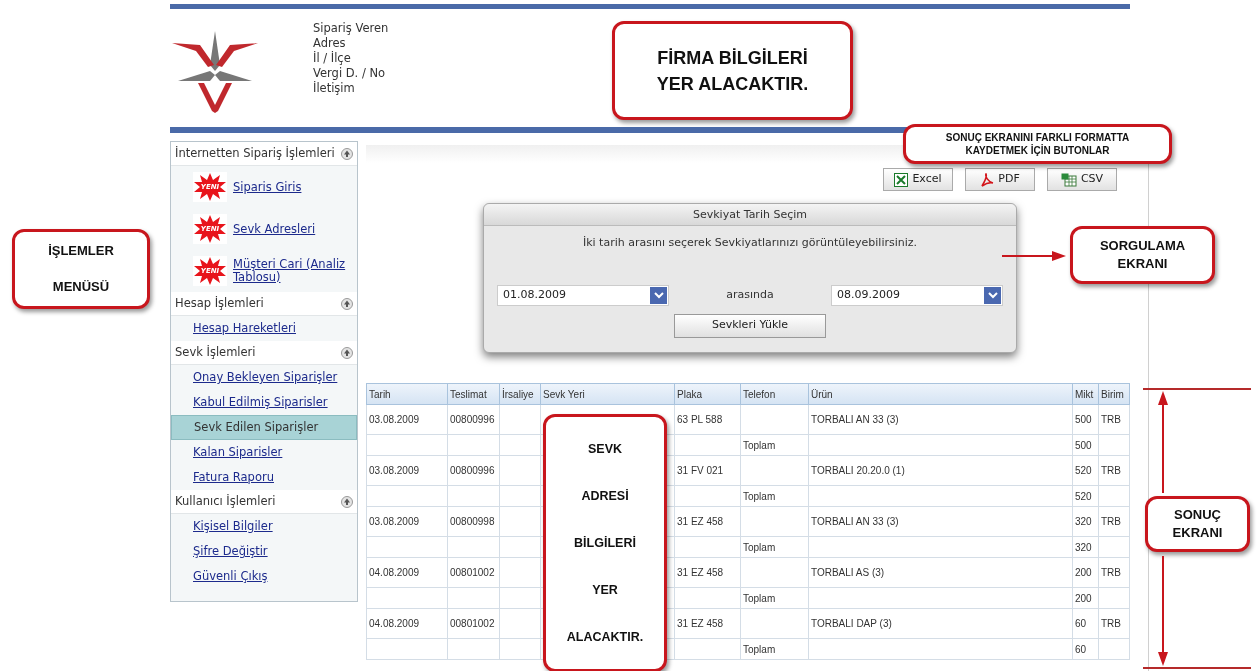 The width and height of the screenshot is (1260, 671). Describe the element at coordinates (1163, 442) in the screenshot. I see `arrow-up-icon` at that location.